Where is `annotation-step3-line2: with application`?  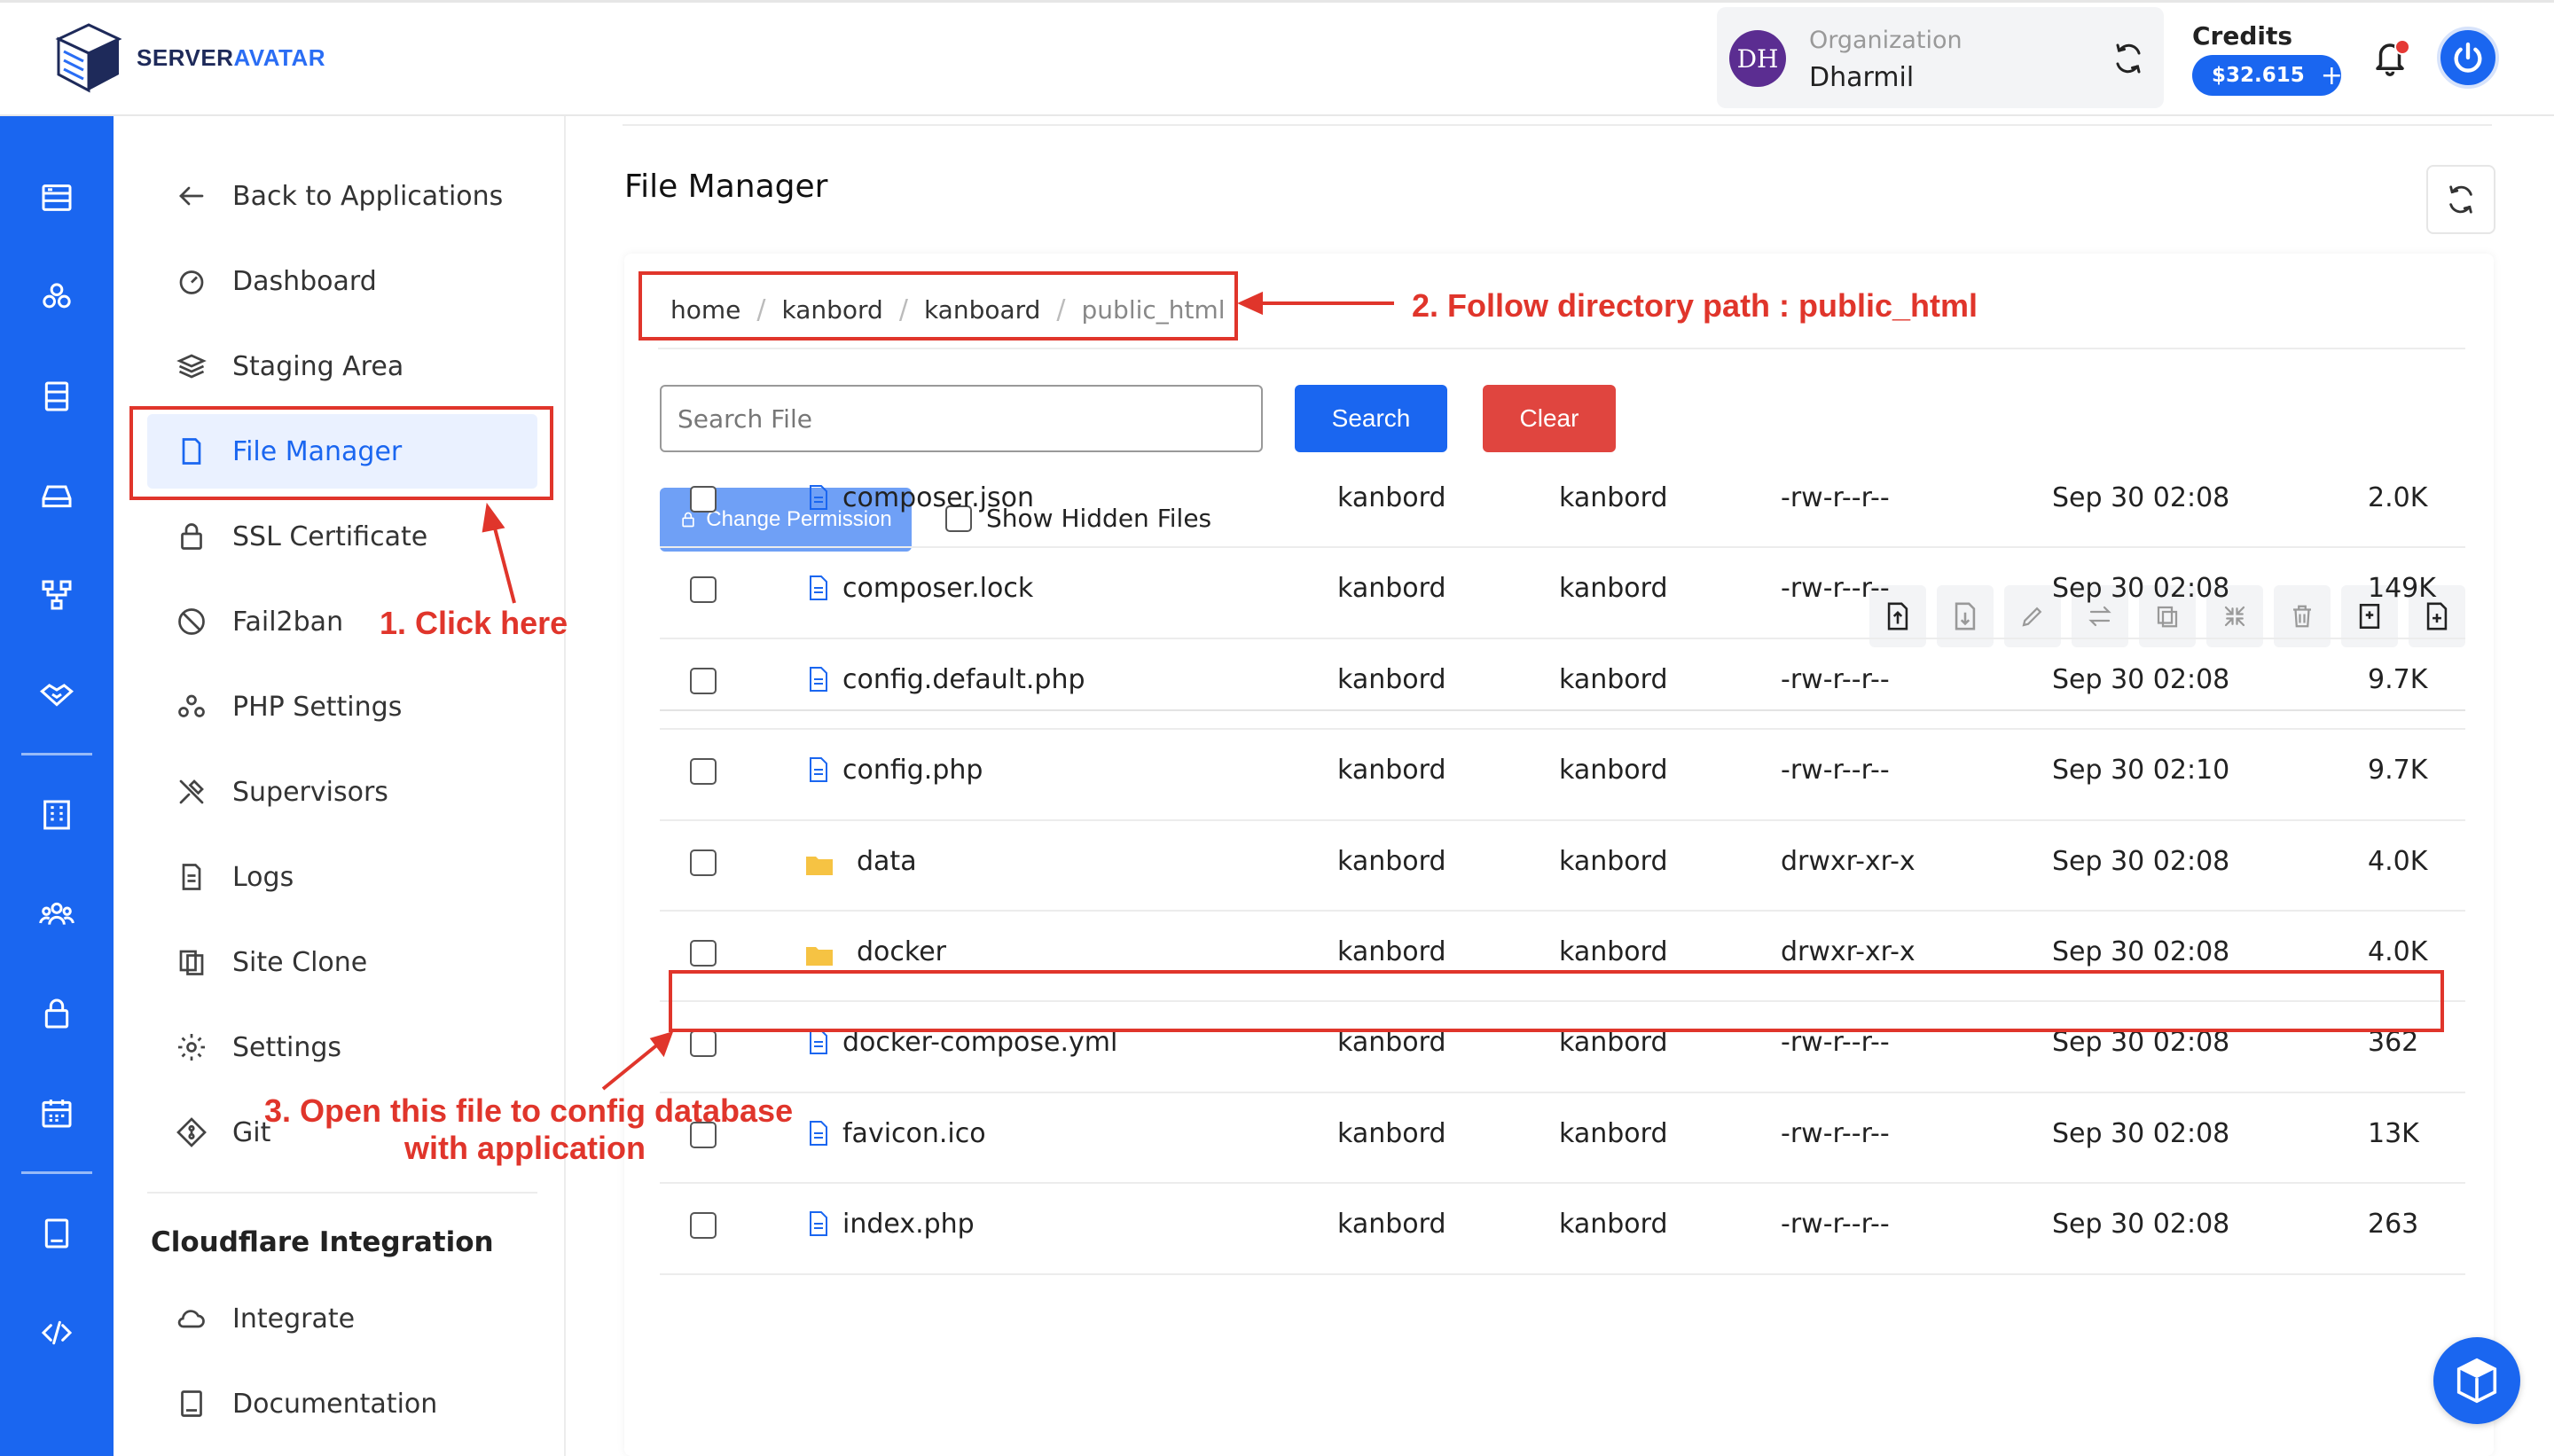
annotation-step3-line2: with application is located at coordinates (525, 1148).